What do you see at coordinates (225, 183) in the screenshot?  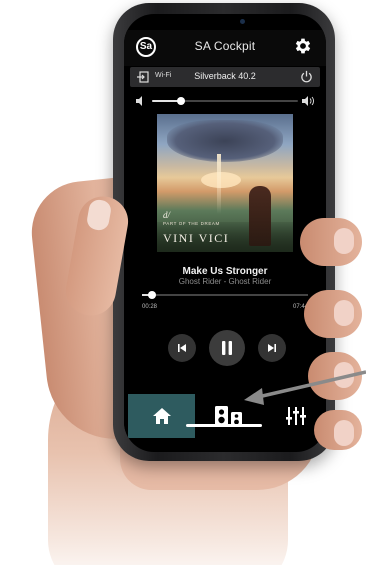 I see `album-art: d/ PART OF THE DREAM VINI VICI` at bounding box center [225, 183].